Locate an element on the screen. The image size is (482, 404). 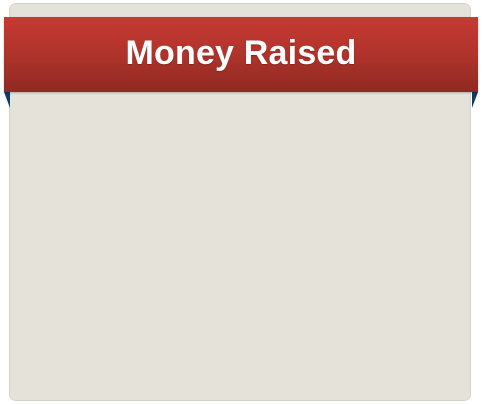
ribbon-fold-right is located at coordinates (475, 100).